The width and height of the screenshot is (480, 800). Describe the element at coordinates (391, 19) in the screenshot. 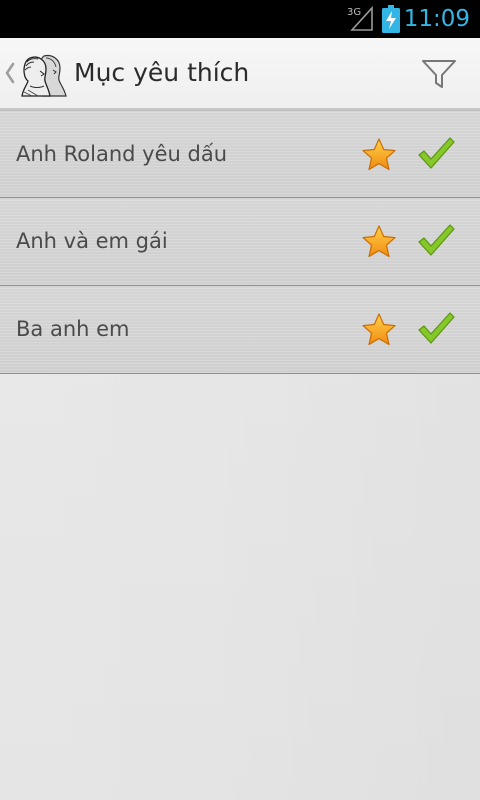

I see `battery-charging-icon` at that location.